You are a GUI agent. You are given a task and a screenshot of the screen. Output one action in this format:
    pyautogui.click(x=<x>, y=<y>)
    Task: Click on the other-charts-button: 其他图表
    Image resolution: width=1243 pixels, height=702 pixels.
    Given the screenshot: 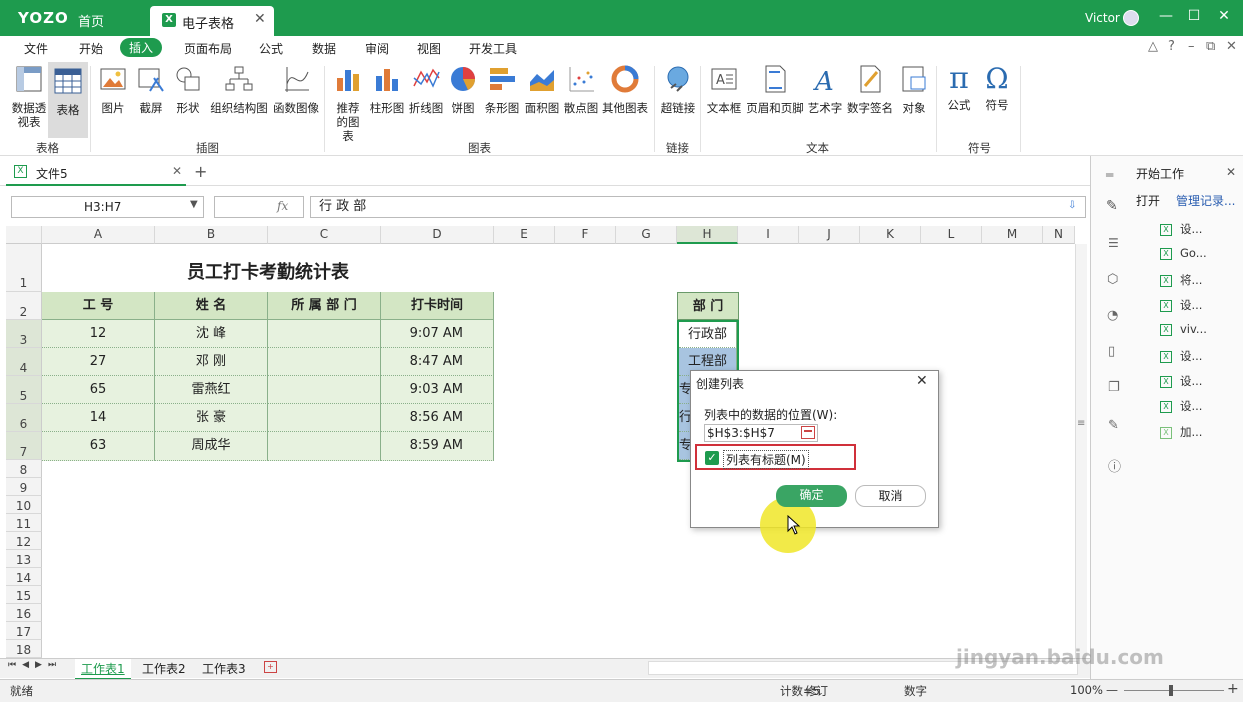 What is the action you would take?
    pyautogui.click(x=625, y=89)
    